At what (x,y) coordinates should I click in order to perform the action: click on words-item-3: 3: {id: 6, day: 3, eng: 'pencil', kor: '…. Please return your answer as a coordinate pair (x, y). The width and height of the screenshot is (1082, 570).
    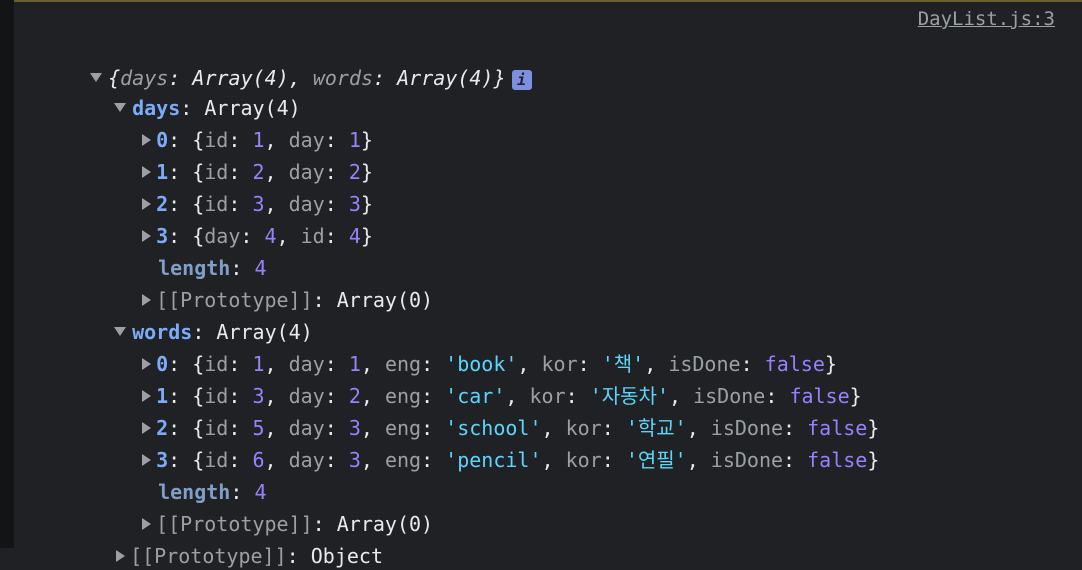
    Looking at the image, I should click on (497, 445).